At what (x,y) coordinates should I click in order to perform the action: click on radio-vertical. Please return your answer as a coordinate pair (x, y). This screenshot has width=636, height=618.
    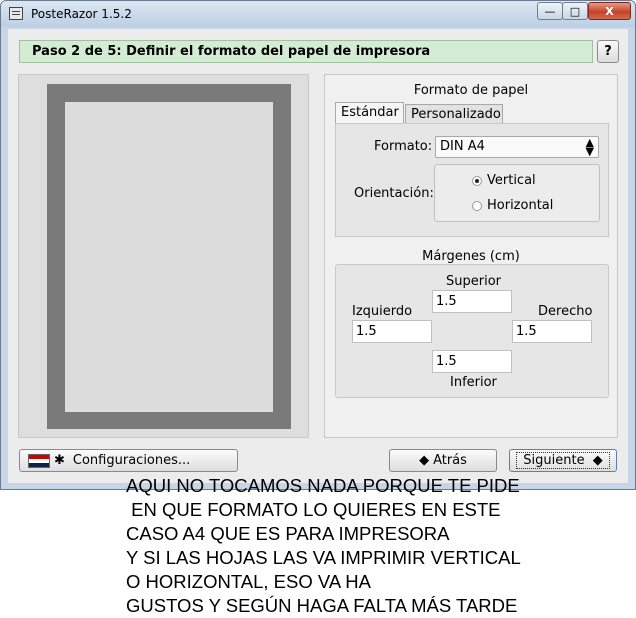
    Looking at the image, I should click on (477, 181).